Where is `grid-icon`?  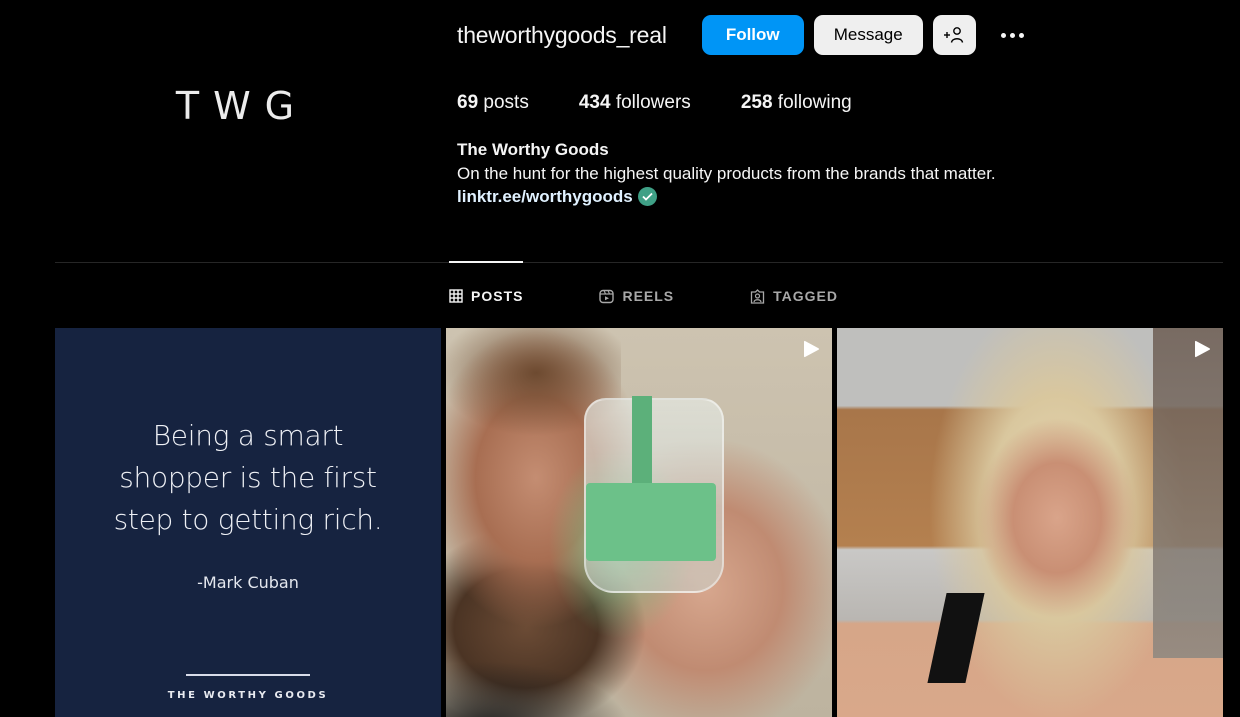
grid-icon is located at coordinates (456, 296).